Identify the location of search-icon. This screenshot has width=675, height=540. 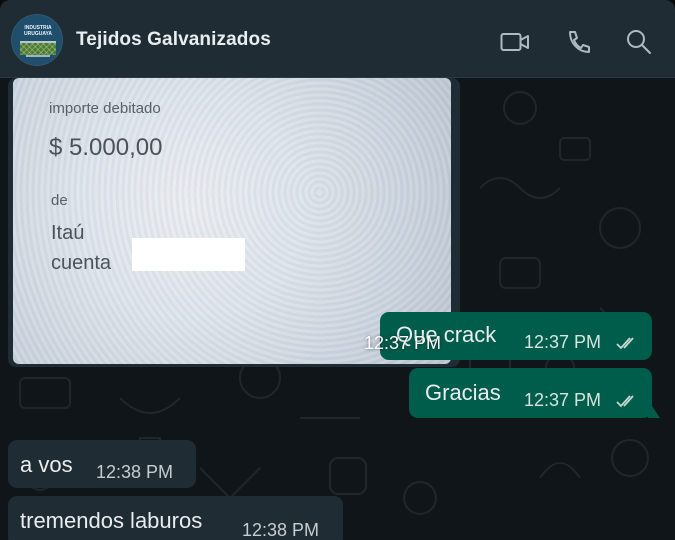
(639, 42).